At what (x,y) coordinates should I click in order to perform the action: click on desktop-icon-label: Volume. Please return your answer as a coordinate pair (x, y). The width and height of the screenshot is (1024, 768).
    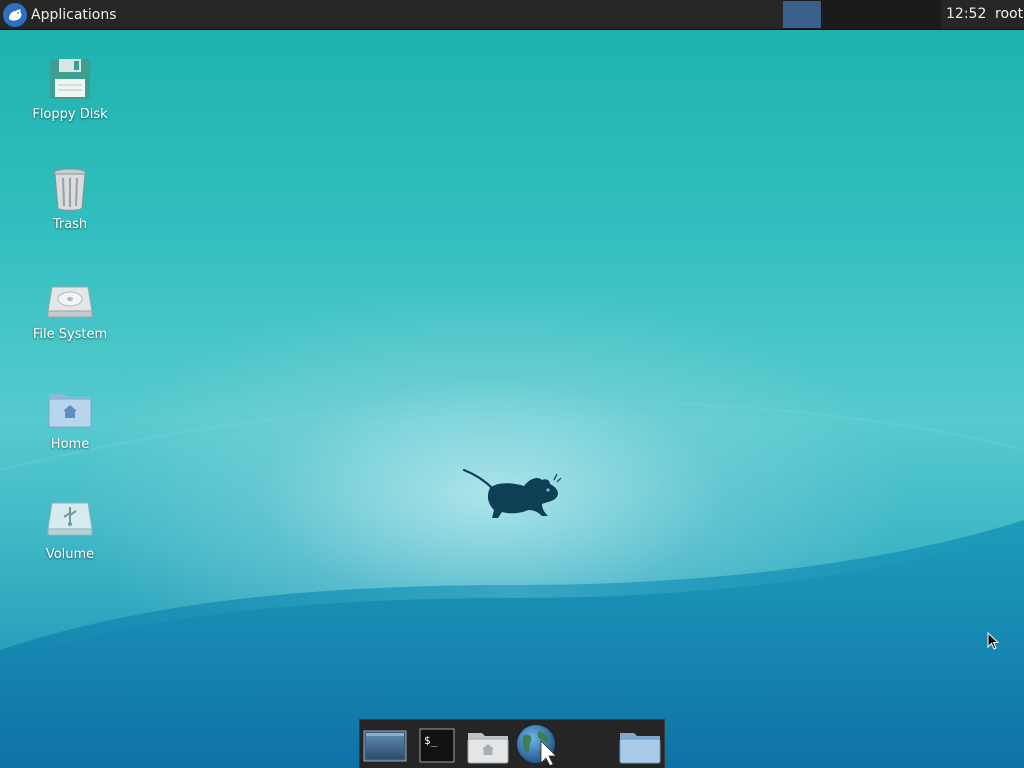
    Looking at the image, I should click on (70, 554).